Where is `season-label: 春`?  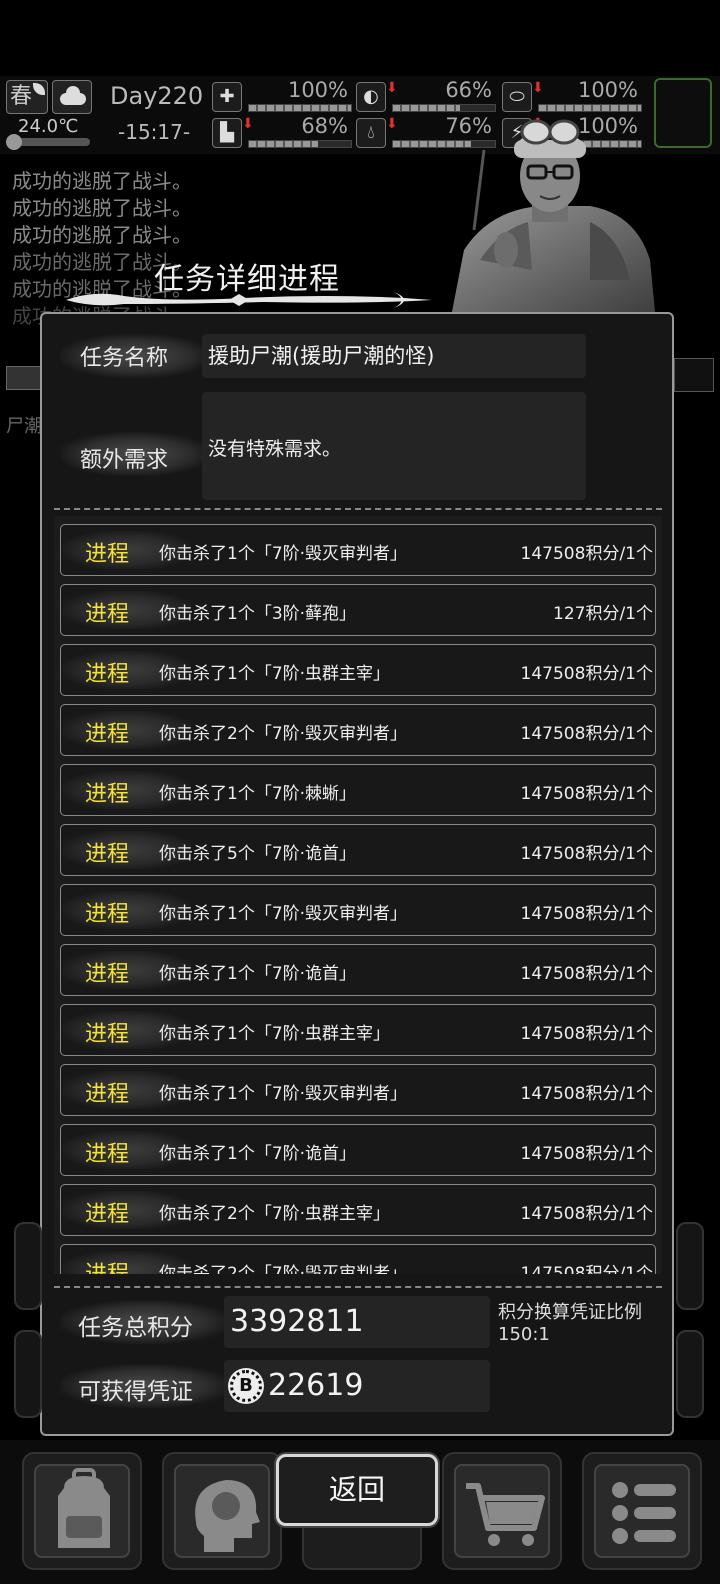 season-label: 春 is located at coordinates (21, 96).